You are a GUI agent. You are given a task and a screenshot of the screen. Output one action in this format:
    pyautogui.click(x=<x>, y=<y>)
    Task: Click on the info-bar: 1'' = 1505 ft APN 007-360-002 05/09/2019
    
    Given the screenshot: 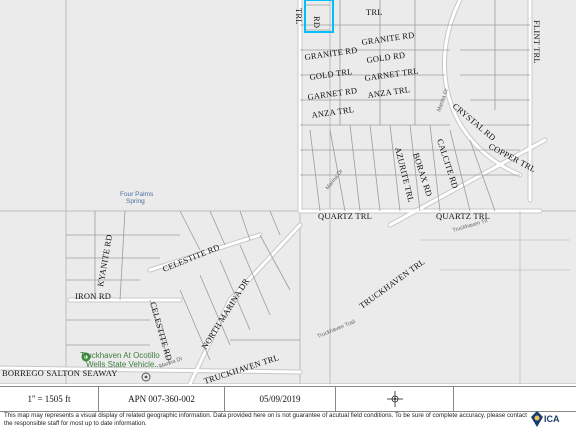 What is the action you would take?
    pyautogui.click(x=288, y=399)
    